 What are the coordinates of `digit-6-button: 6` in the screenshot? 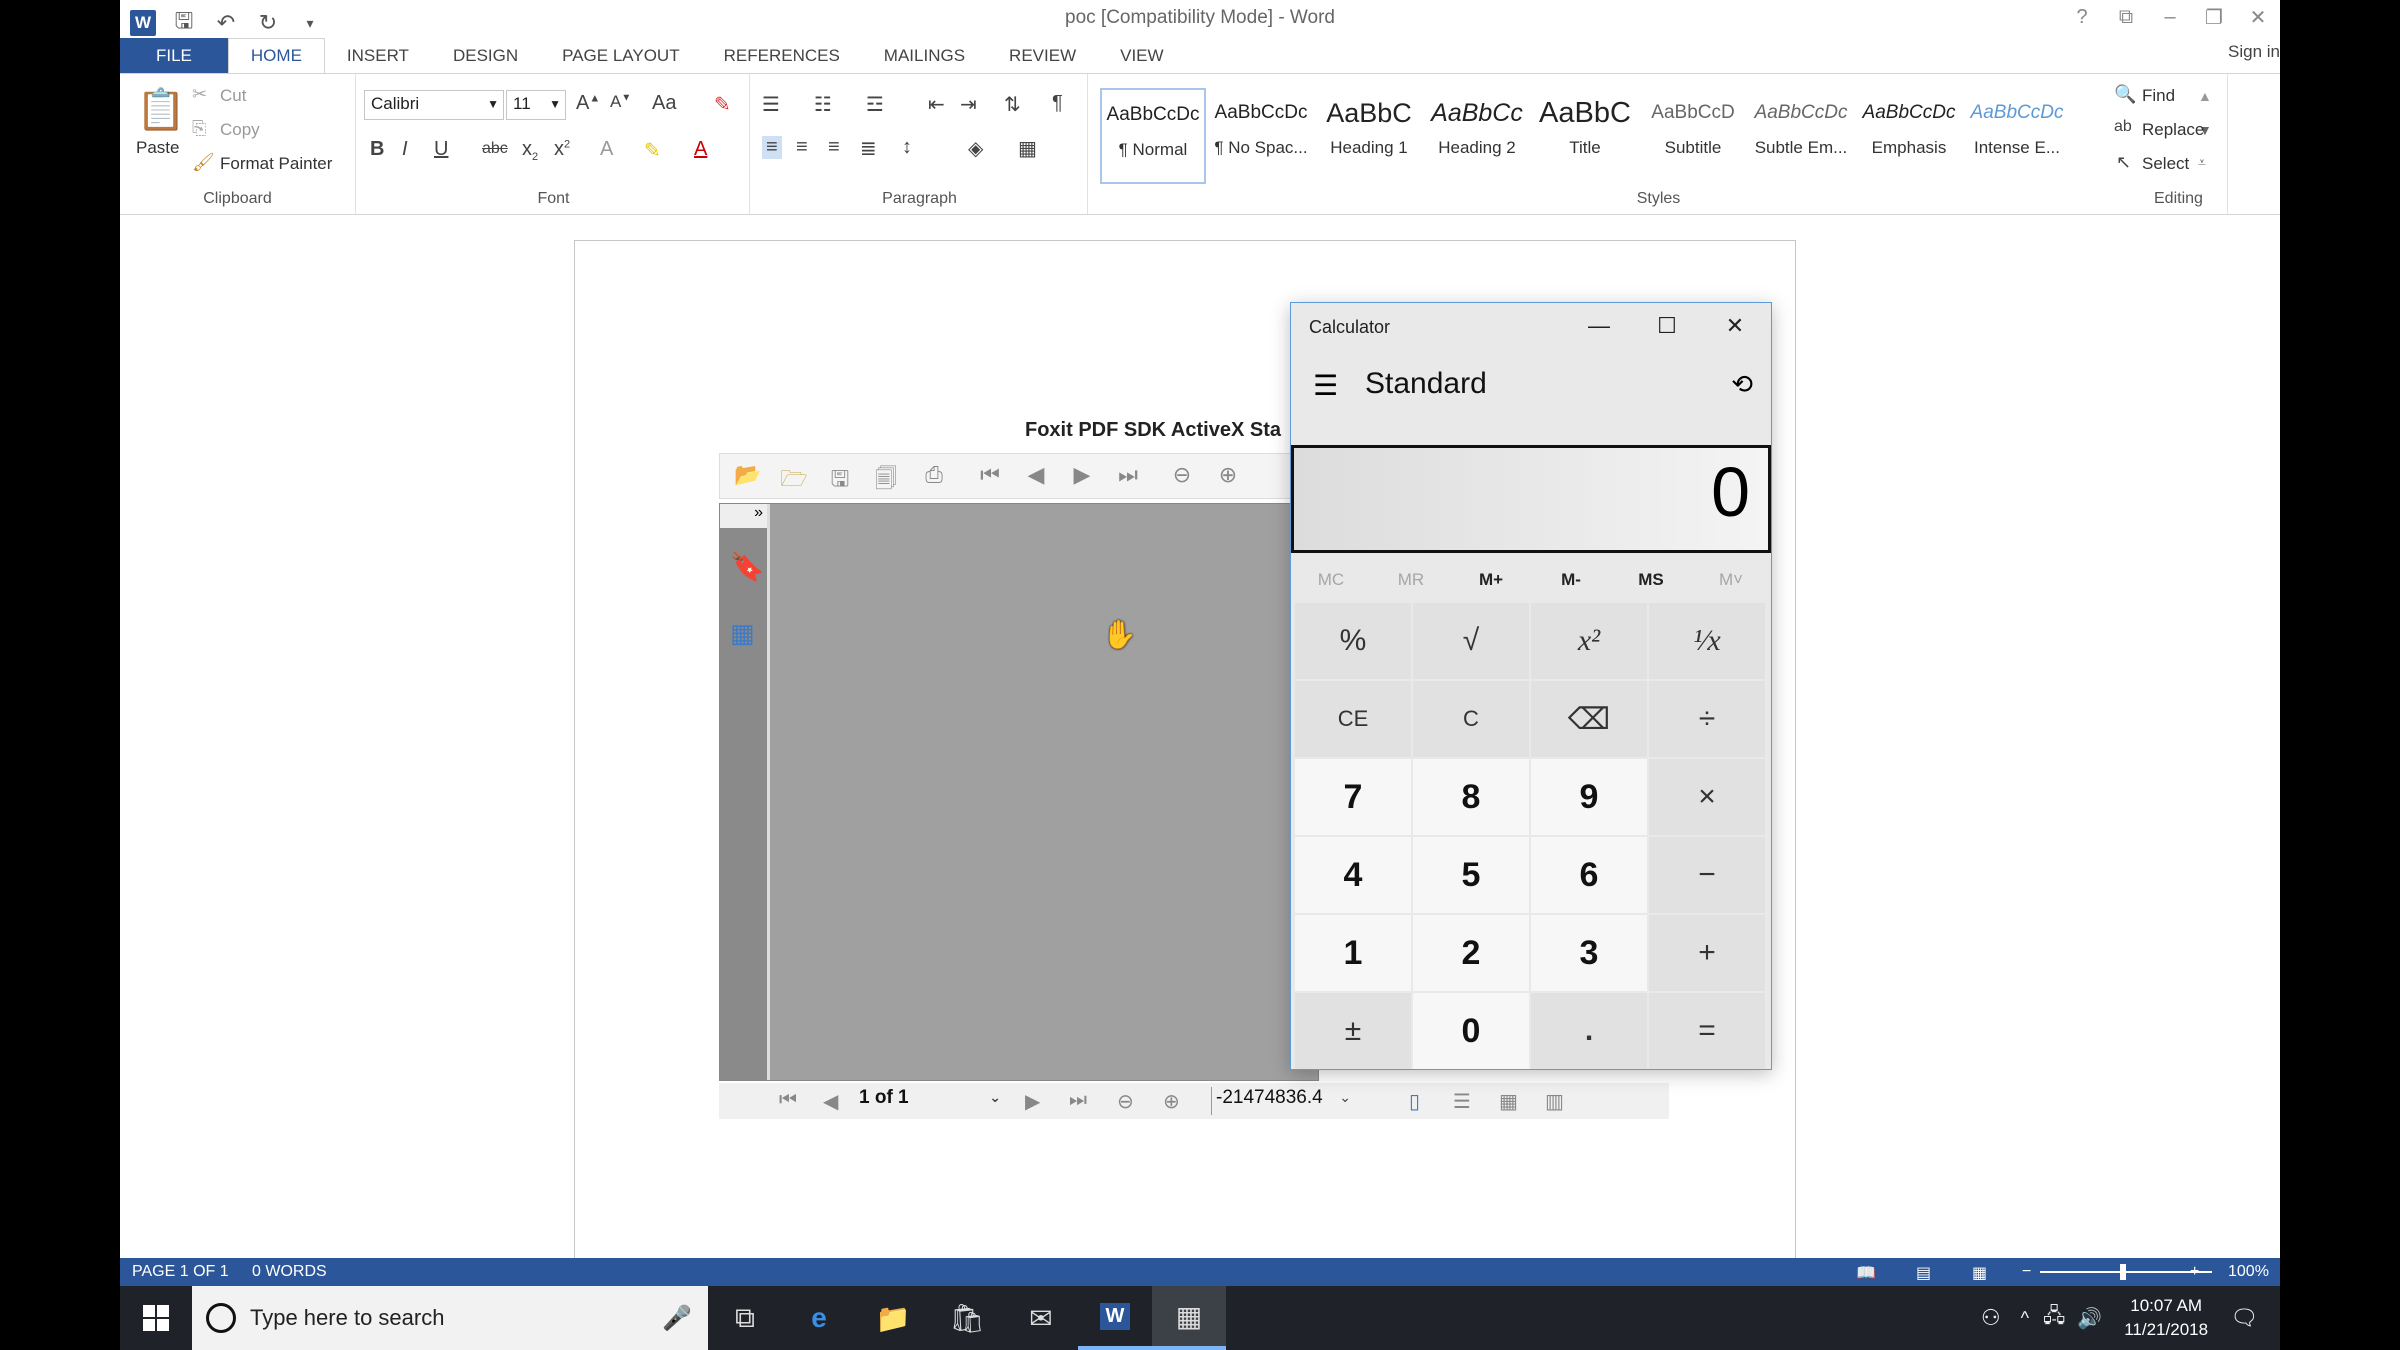 It's located at (1589, 875).